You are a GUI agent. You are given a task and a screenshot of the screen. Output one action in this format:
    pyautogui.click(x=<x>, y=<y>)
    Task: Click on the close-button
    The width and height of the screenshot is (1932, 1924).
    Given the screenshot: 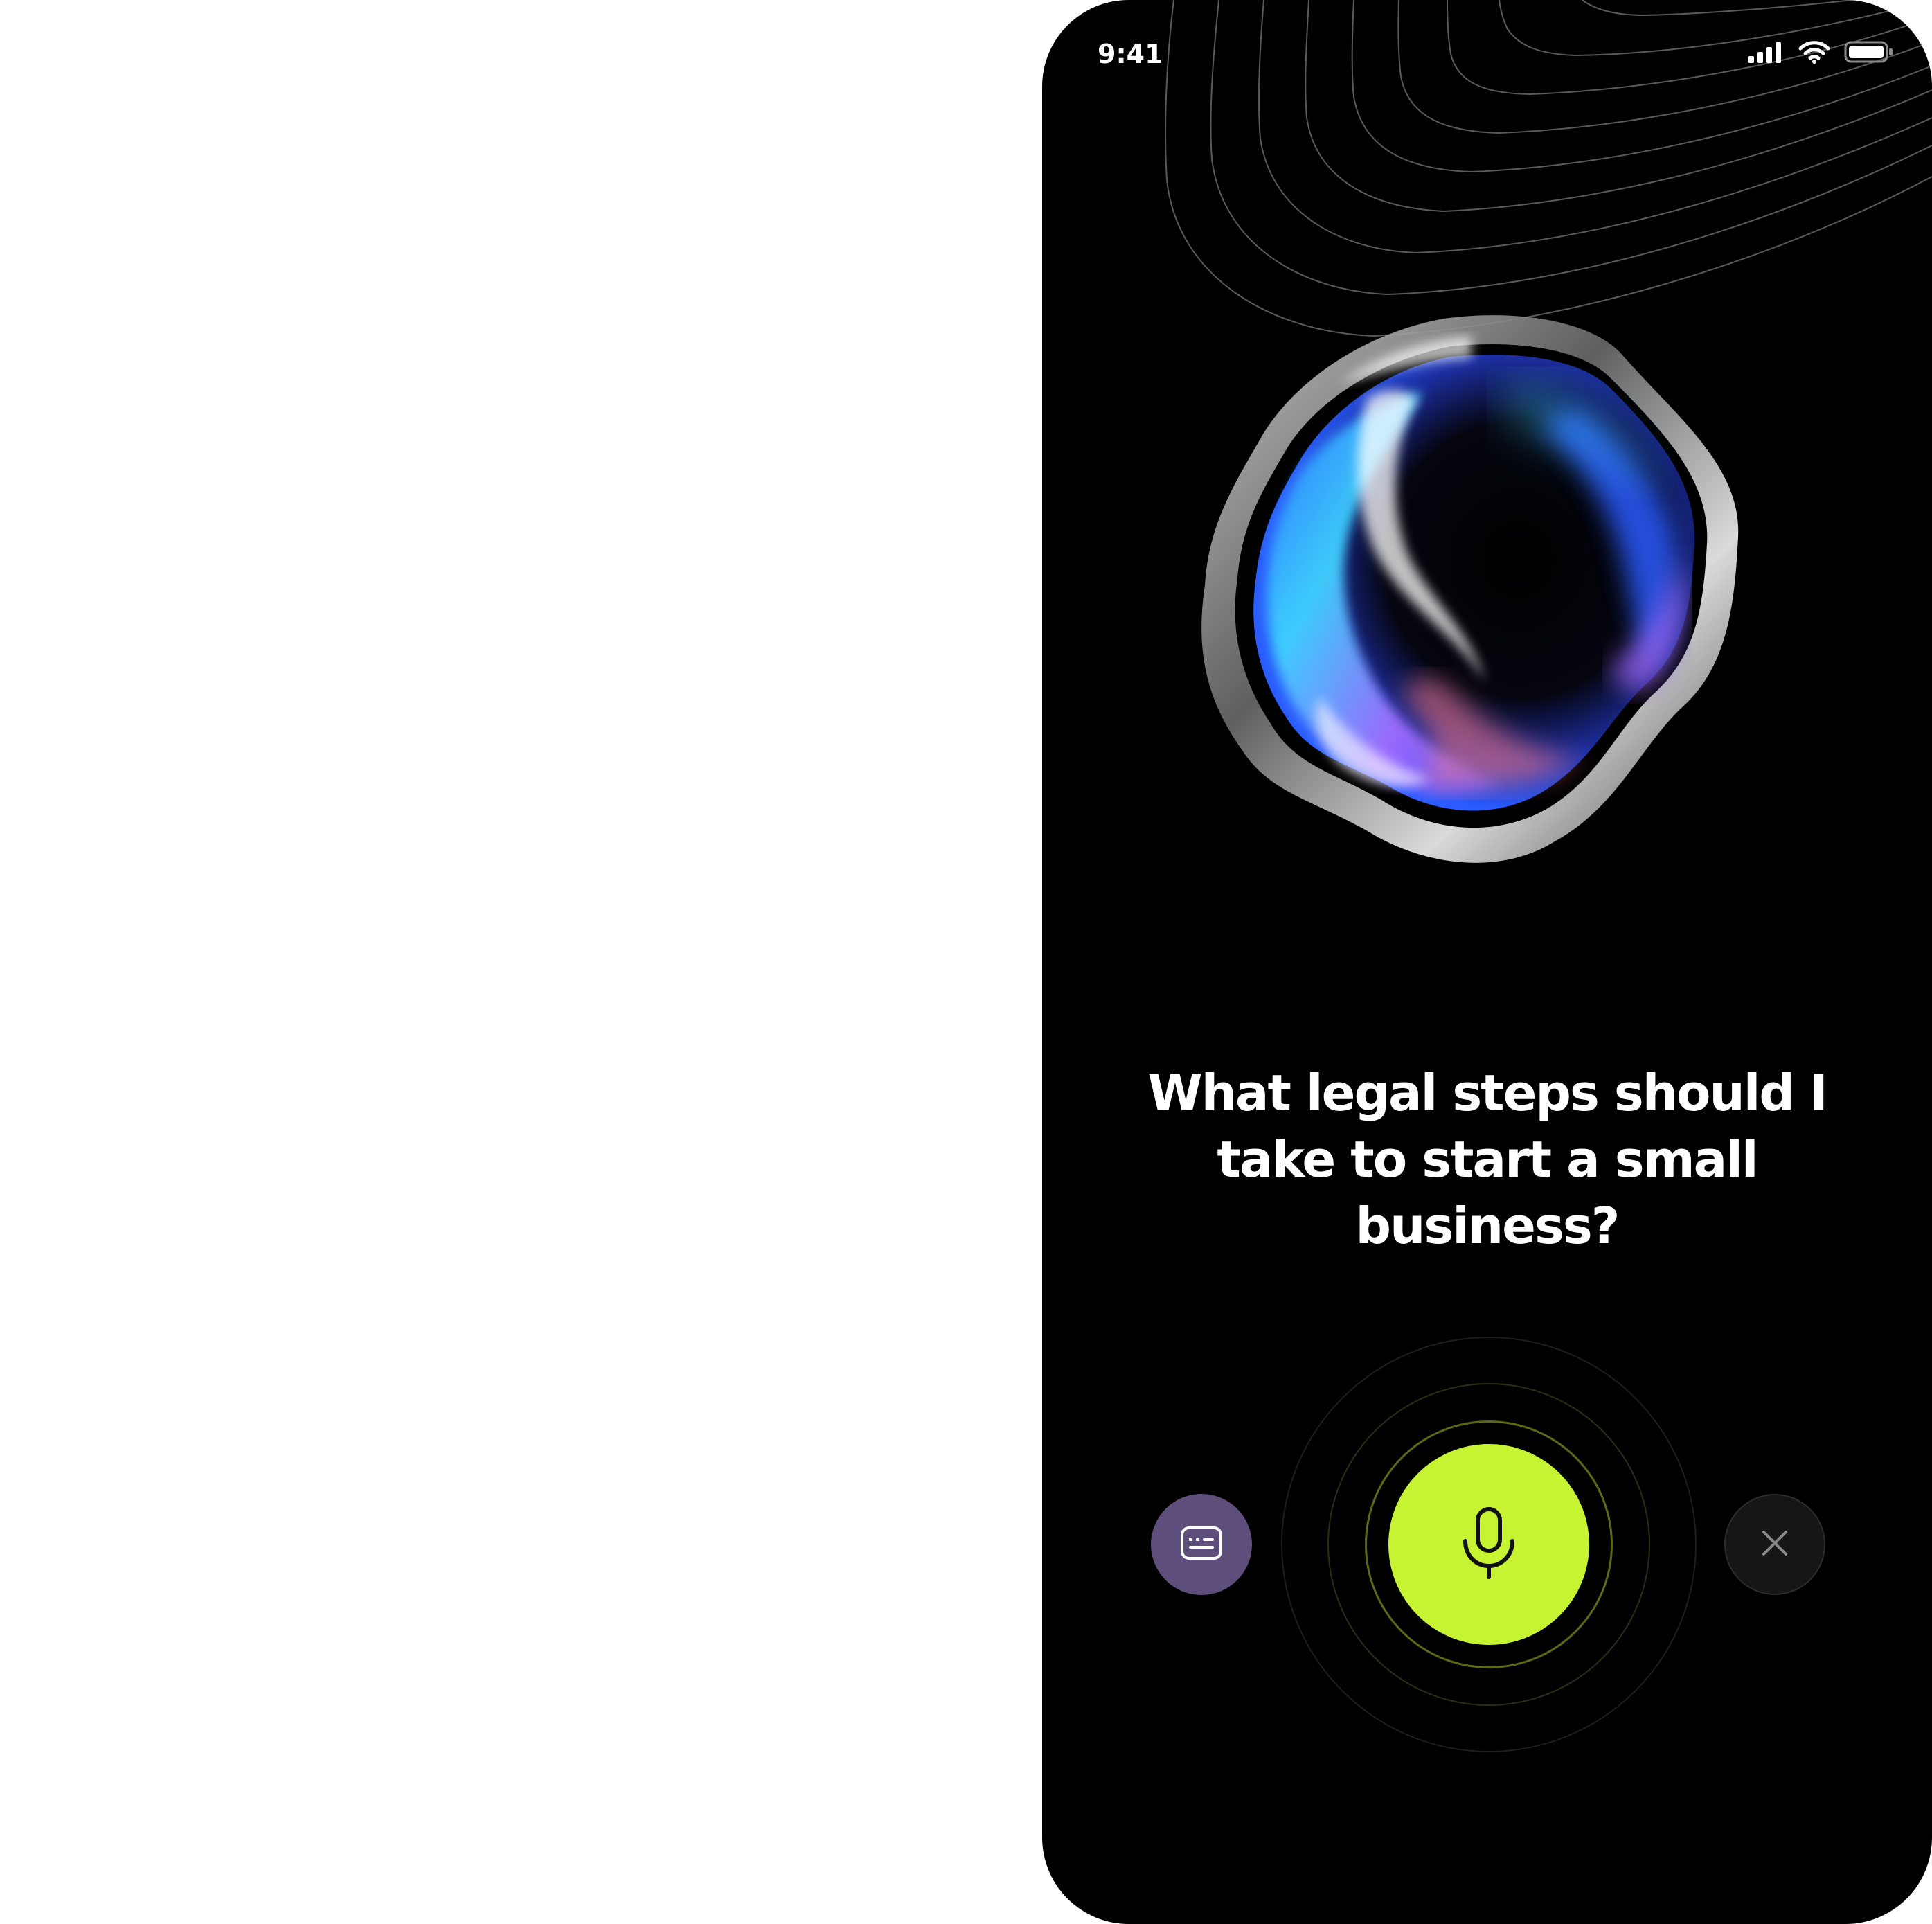 What is the action you would take?
    pyautogui.click(x=1774, y=1544)
    